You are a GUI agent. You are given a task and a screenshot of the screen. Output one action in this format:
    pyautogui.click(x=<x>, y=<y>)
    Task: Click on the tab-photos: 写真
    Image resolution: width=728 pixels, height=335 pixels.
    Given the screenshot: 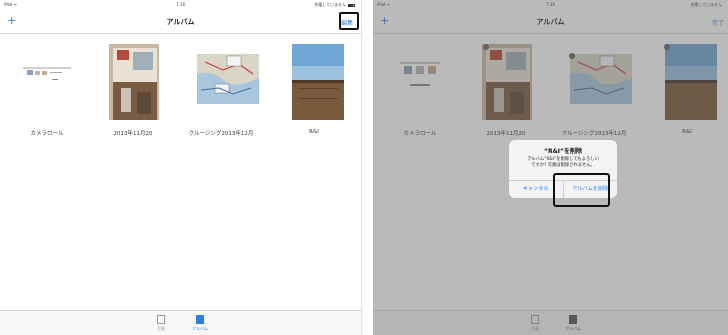 What is the action you would take?
    pyautogui.click(x=161, y=323)
    